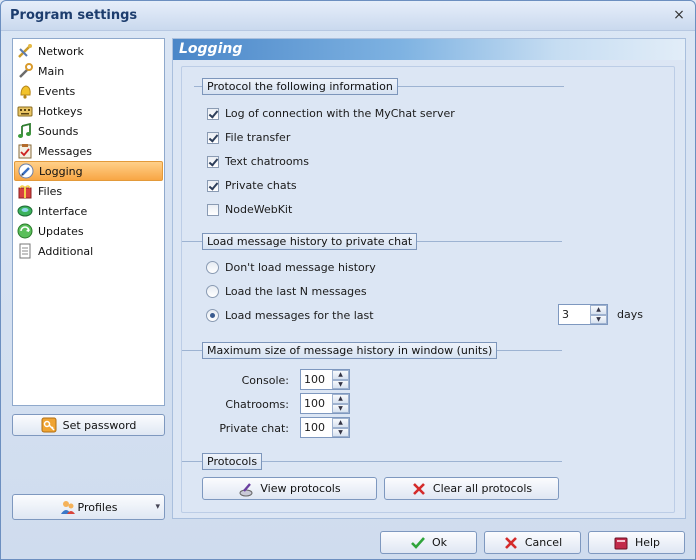 The height and width of the screenshot is (560, 696). Describe the element at coordinates (88, 131) in the screenshot. I see `nav-item-sounds: Sounds` at that location.